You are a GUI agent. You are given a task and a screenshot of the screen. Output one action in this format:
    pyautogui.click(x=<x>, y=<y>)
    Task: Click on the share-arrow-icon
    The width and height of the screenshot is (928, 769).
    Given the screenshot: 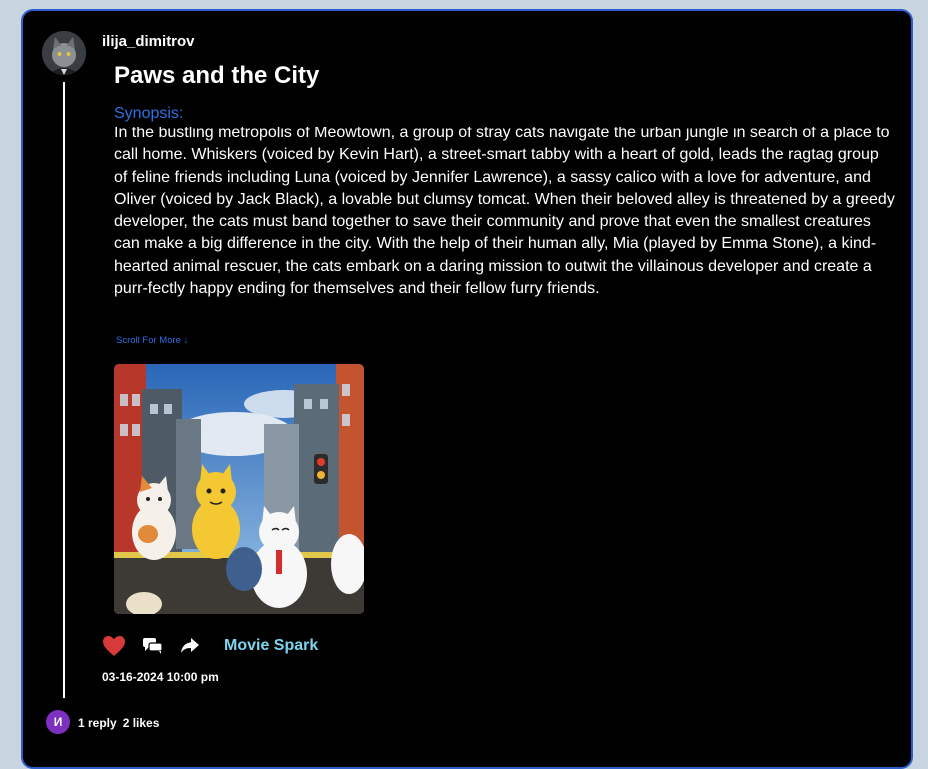 What is the action you would take?
    pyautogui.click(x=190, y=646)
    